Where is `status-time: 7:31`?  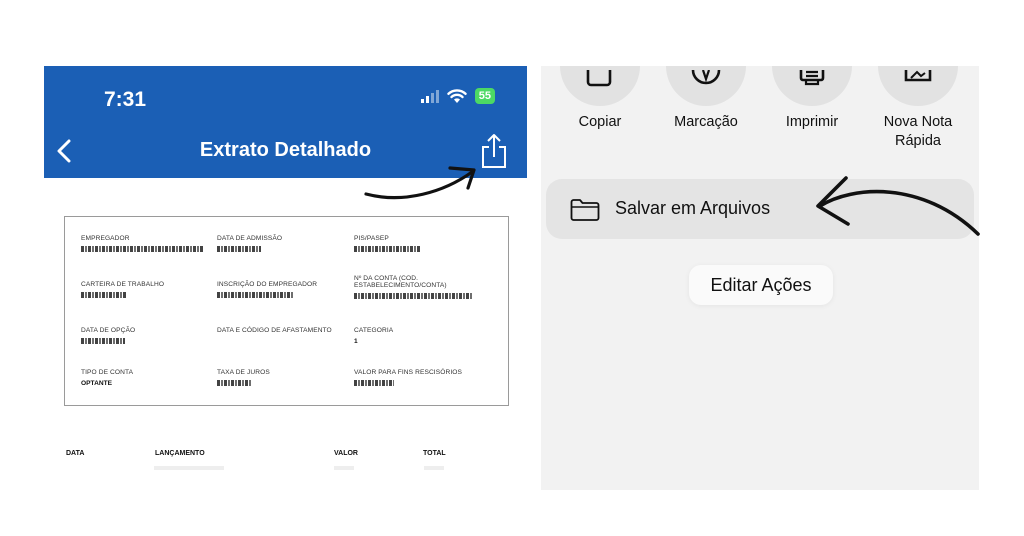 status-time: 7:31 is located at coordinates (125, 99).